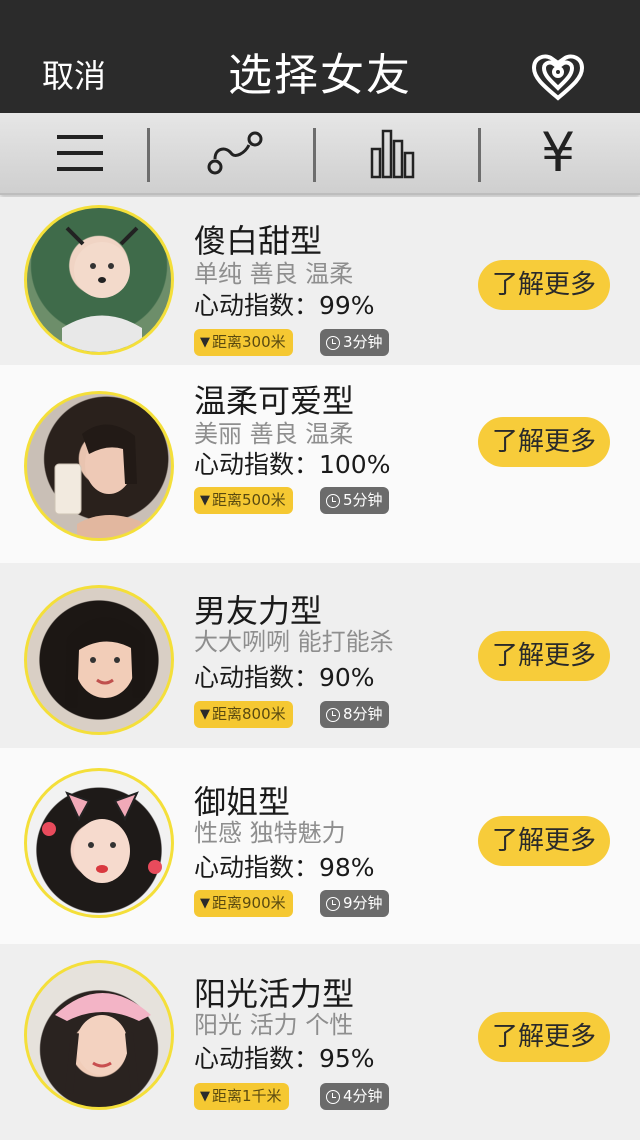  I want to click on profile-name: 御姐型, so click(242, 802).